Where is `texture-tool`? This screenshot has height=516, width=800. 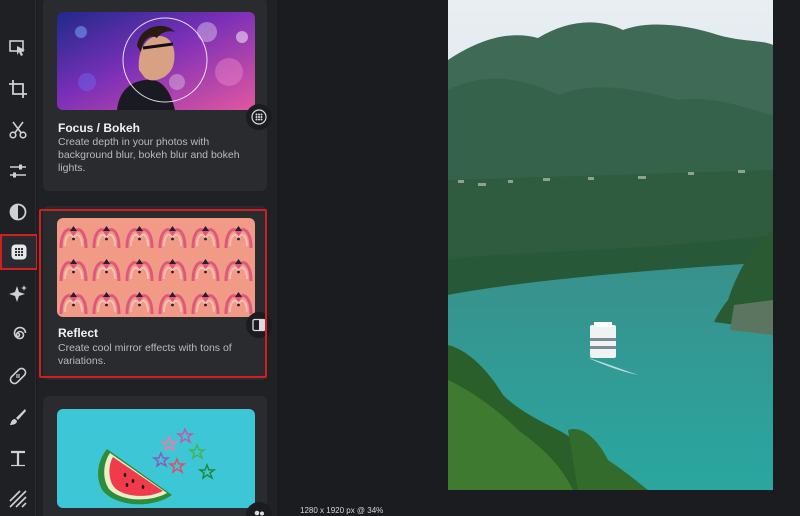 texture-tool is located at coordinates (18, 498).